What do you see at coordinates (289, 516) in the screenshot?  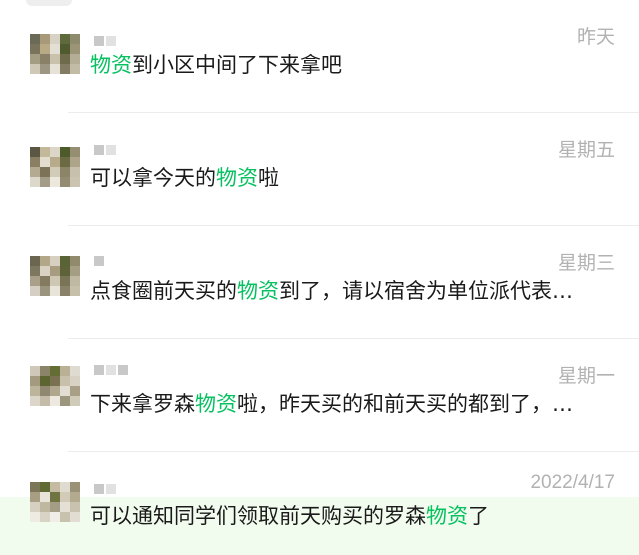 I see `message-preview: 可以通知同学们领取前天购买的罗森物资了` at bounding box center [289, 516].